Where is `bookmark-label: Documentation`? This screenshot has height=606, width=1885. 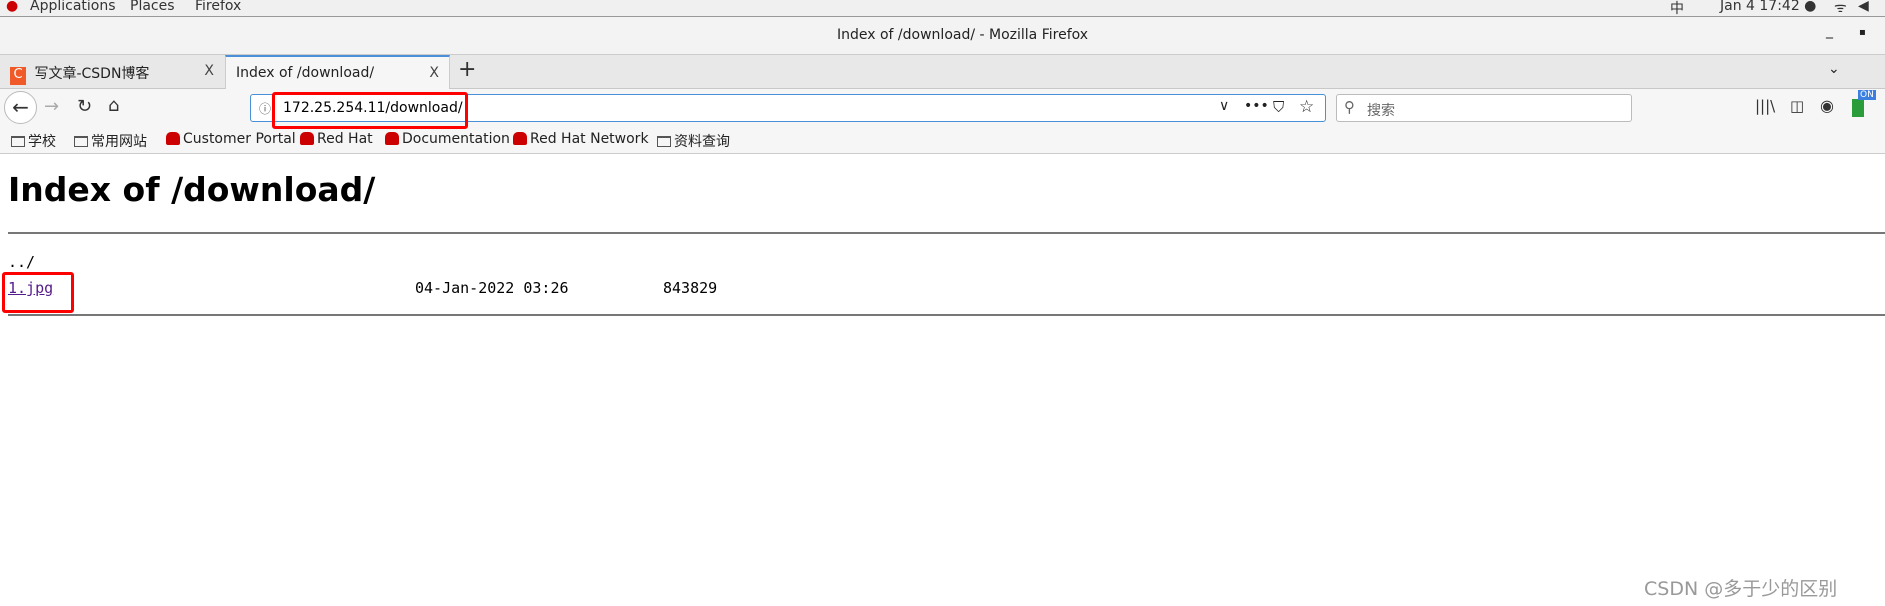 bookmark-label: Documentation is located at coordinates (456, 139).